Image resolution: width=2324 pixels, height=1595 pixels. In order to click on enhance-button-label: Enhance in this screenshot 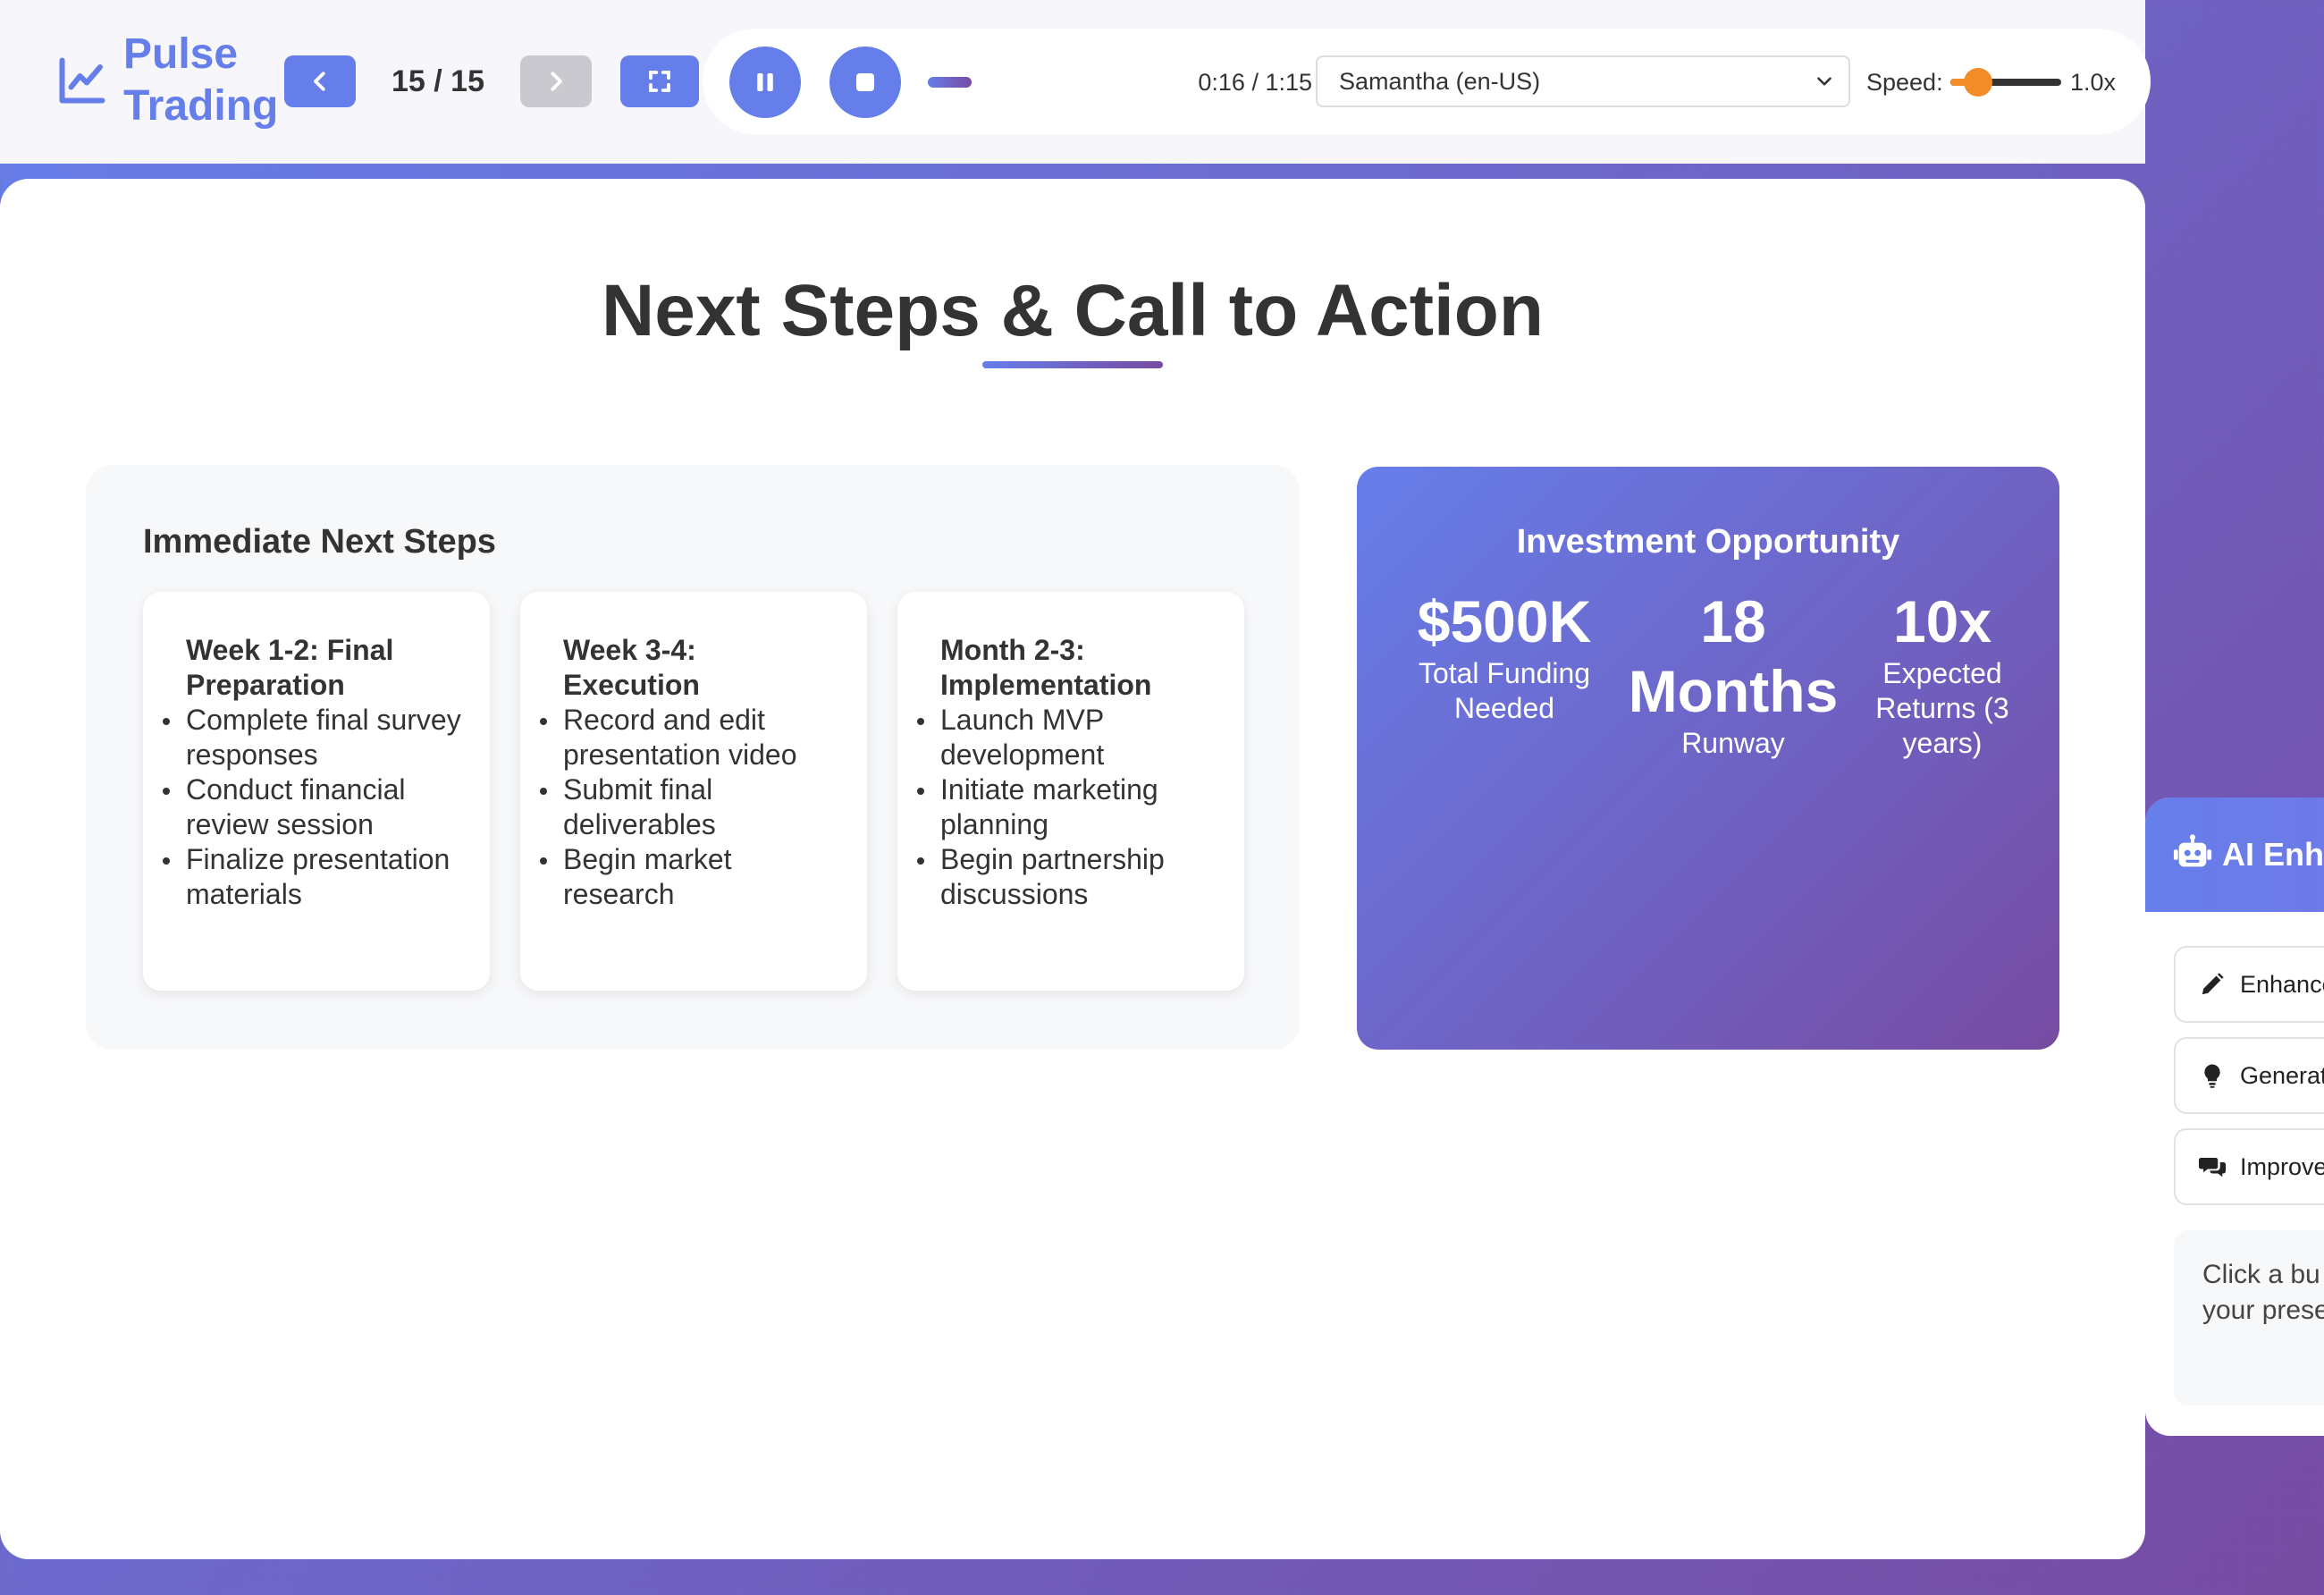, I will do `click(2282, 984)`.